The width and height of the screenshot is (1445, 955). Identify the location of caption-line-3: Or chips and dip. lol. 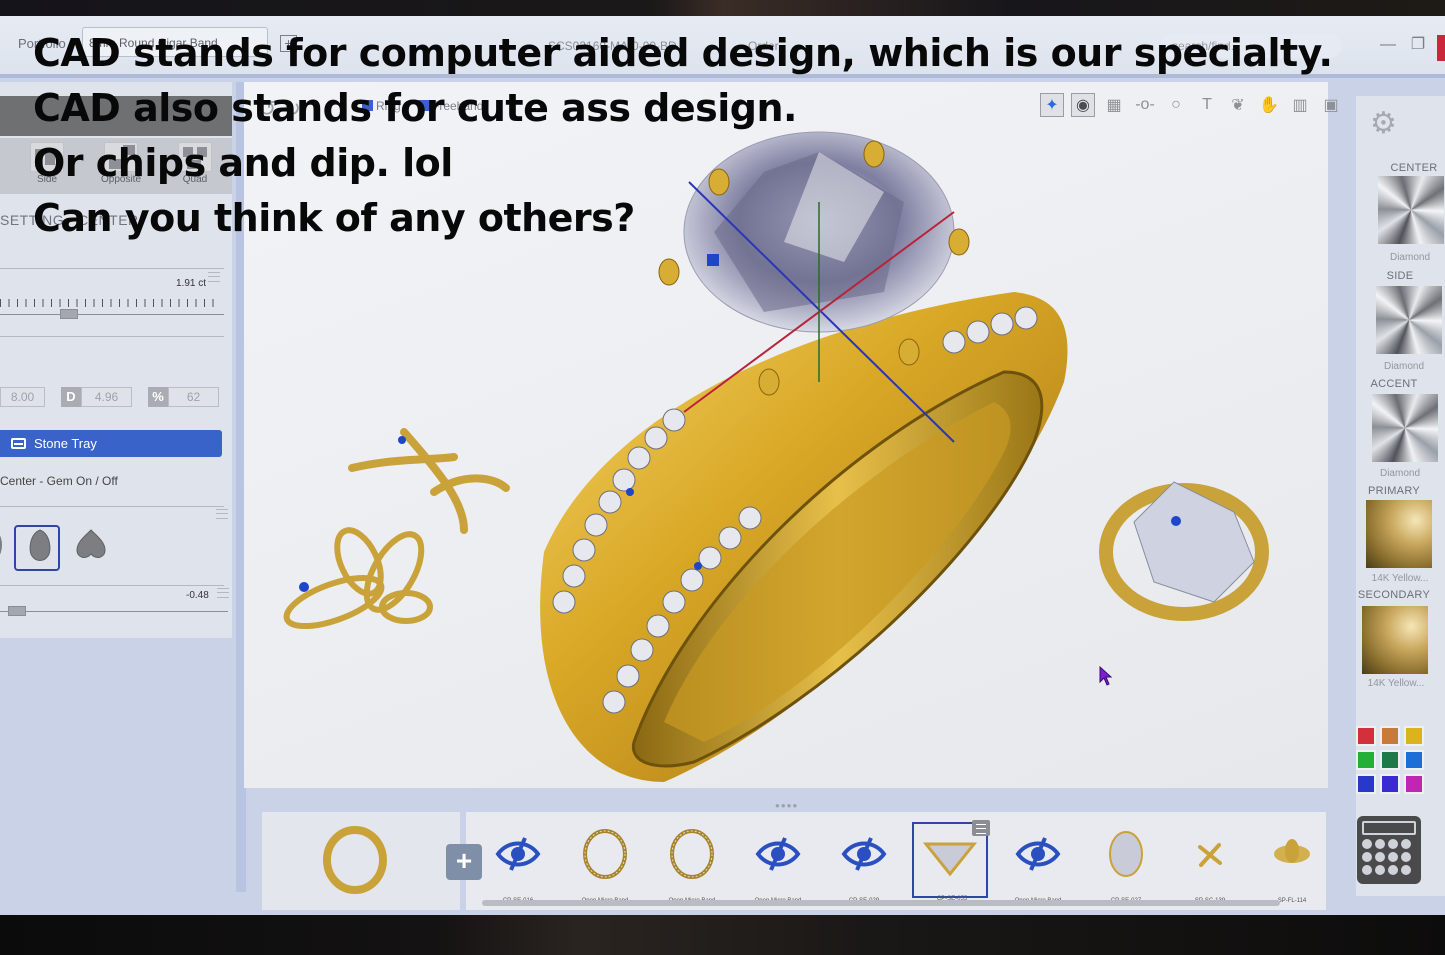
(243, 163).